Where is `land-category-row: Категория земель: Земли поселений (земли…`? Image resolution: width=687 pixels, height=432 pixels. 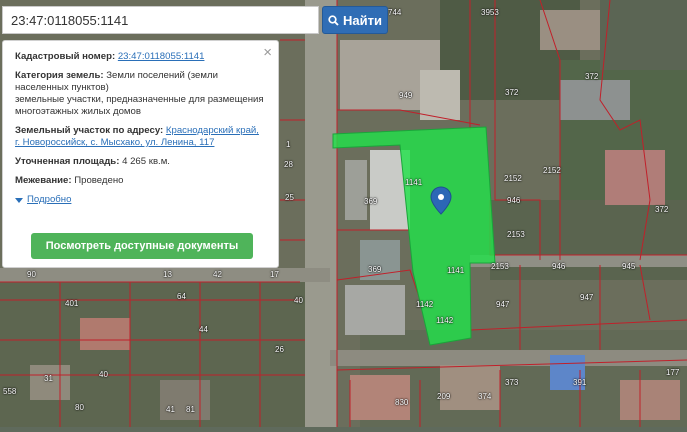
land-category-row: Категория земель: Земли поселений (земли… is located at coordinates (140, 94).